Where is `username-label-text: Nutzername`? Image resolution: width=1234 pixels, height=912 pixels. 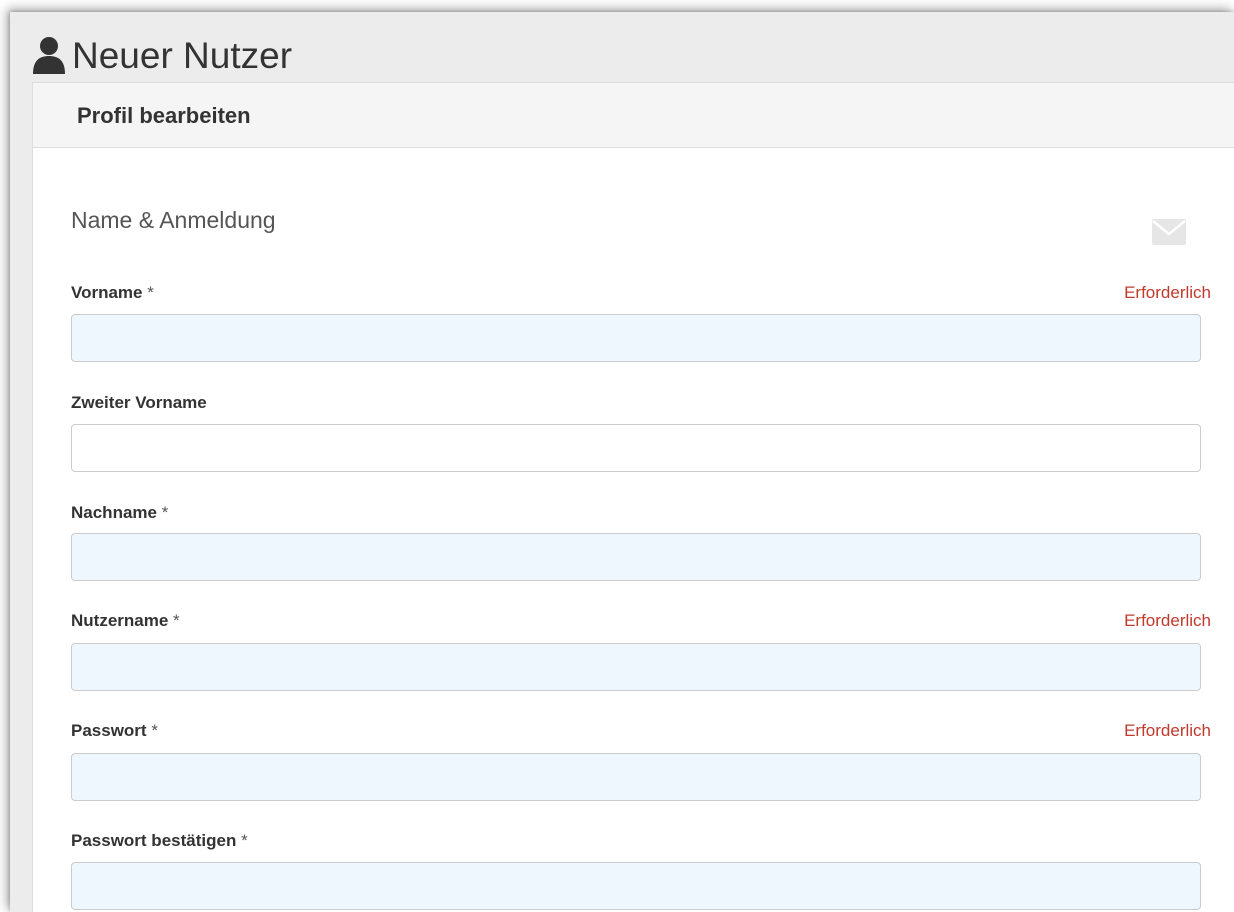 username-label-text: Nutzername is located at coordinates (120, 620).